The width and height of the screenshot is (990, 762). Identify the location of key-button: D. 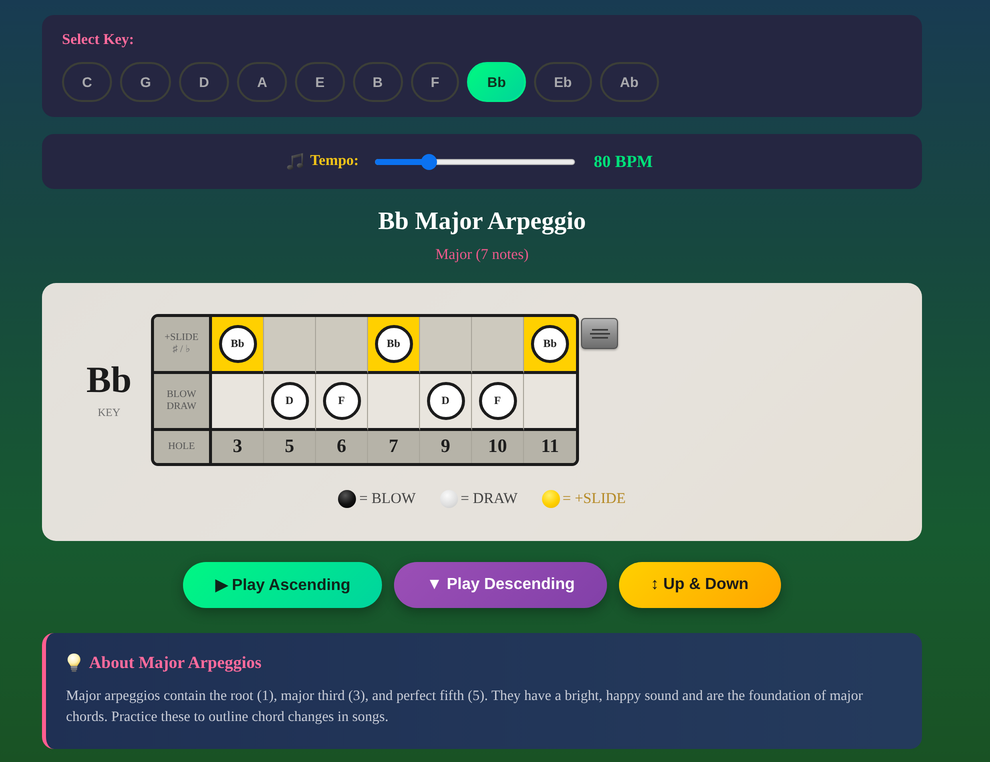
(204, 82).